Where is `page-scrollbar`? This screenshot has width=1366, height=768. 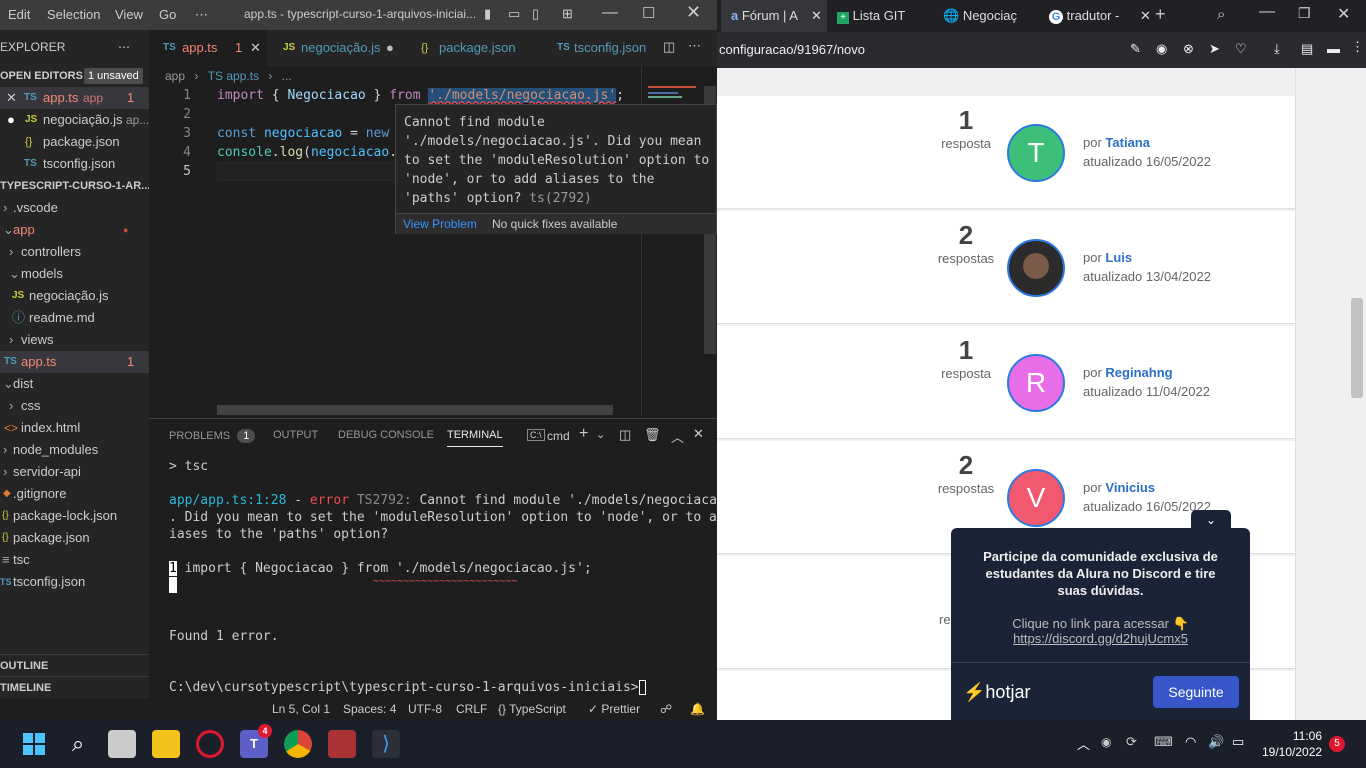 page-scrollbar is located at coordinates (1357, 348).